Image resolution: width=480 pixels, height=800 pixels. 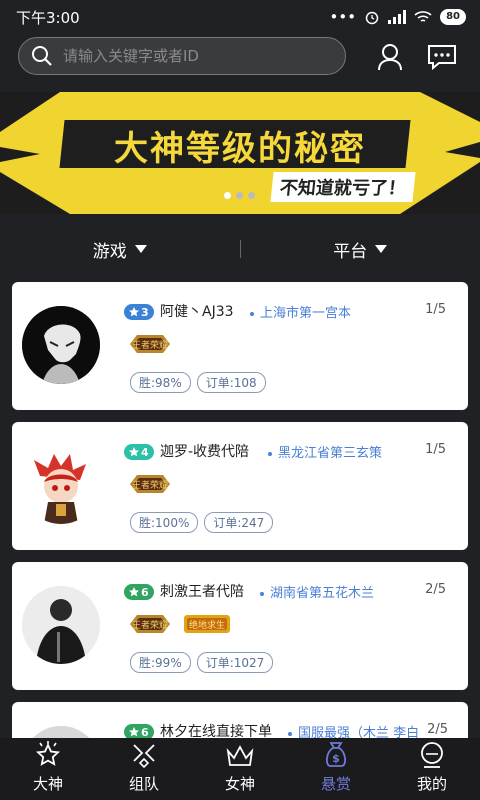 I want to click on carousel-dots, so click(x=239, y=195).